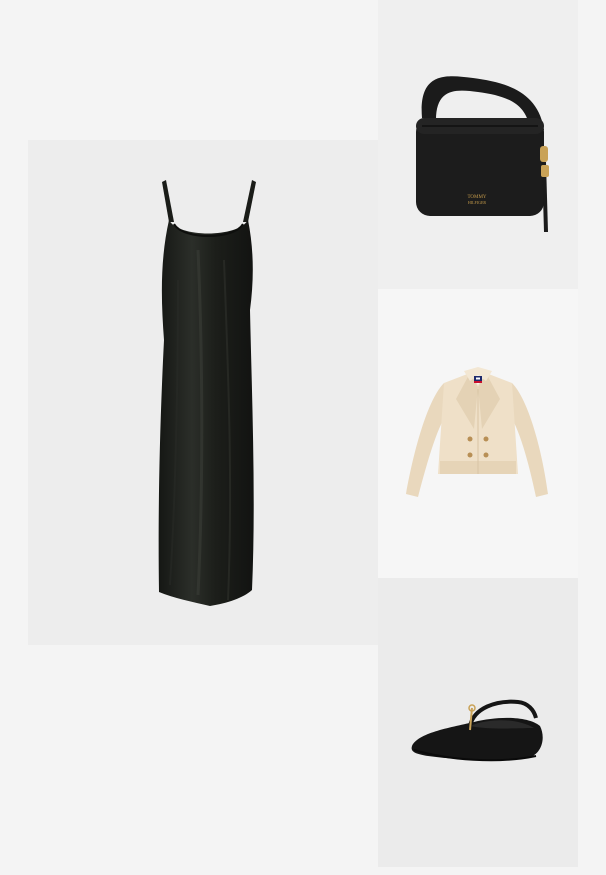 Image resolution: width=606 pixels, height=875 pixels. What do you see at coordinates (477, 202) in the screenshot?
I see `bag-logo-line-2: HILFIGER` at bounding box center [477, 202].